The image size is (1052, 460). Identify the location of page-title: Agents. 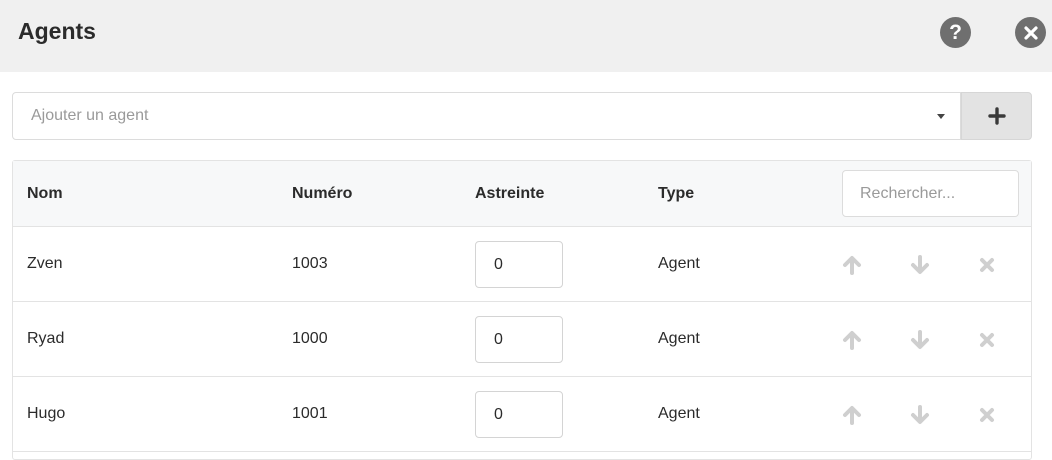
(57, 31).